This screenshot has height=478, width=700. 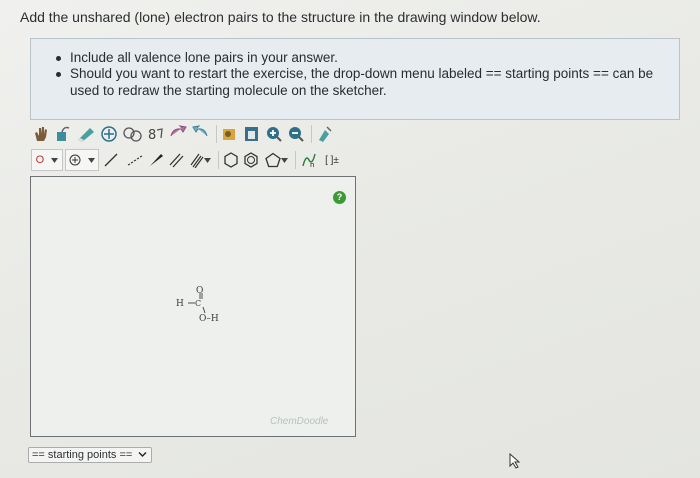 I want to click on atom-label: O, so click(x=40, y=160).